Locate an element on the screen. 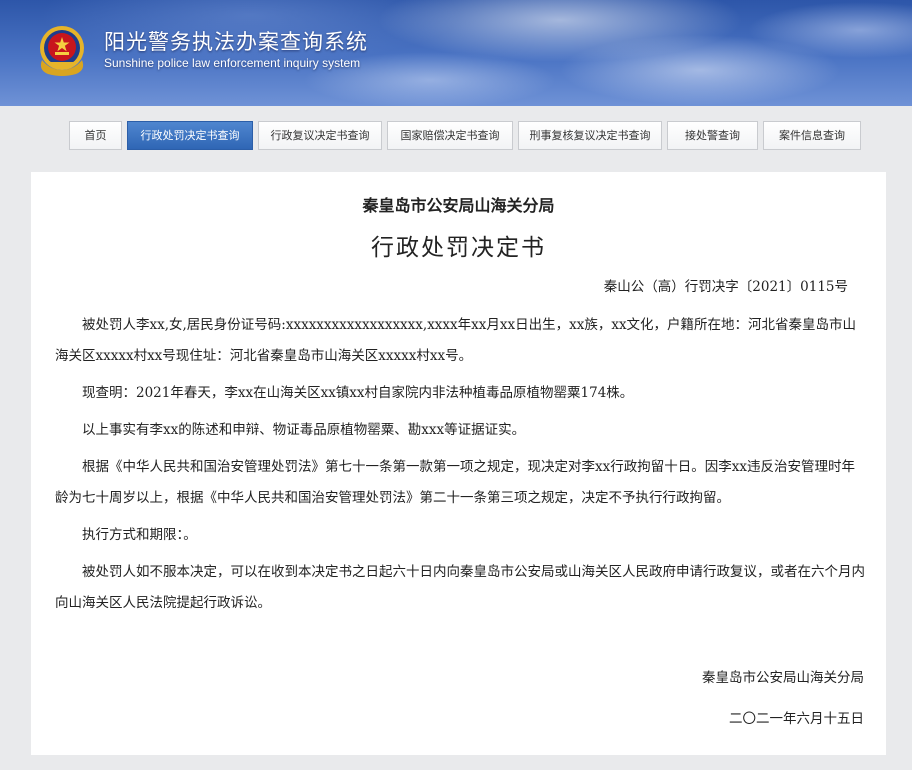  police-emblem-icon is located at coordinates (62, 51).